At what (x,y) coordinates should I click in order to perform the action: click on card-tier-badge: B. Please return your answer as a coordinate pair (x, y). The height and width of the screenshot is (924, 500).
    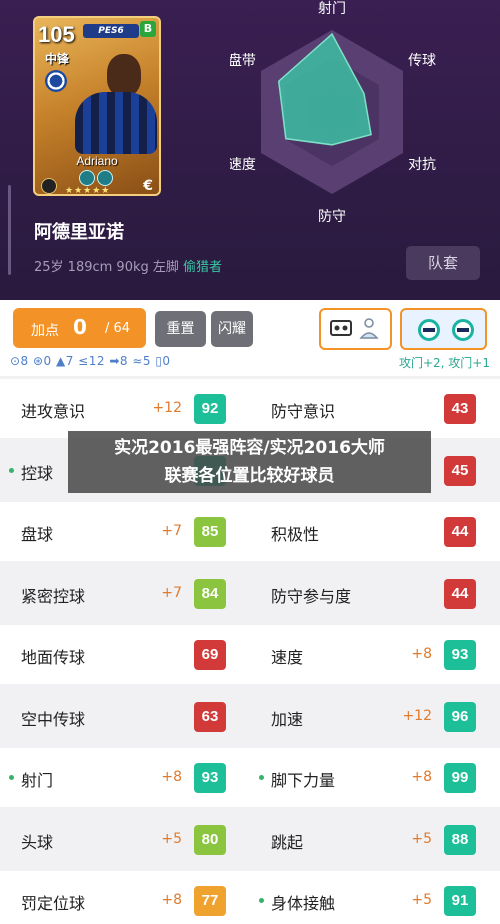
    Looking at the image, I should click on (148, 29).